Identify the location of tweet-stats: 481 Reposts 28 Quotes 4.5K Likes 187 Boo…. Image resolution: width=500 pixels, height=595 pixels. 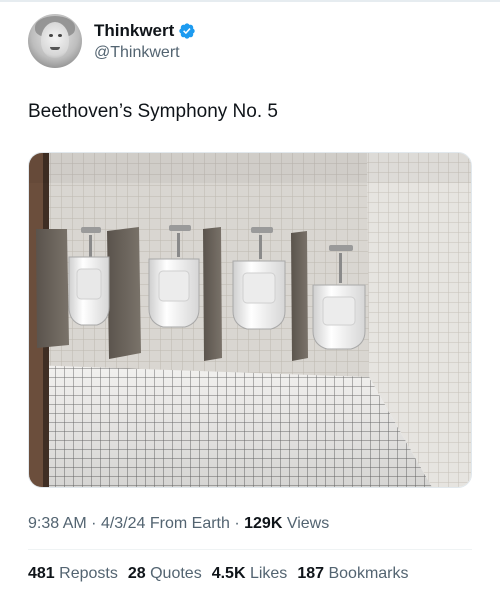
(223, 574).